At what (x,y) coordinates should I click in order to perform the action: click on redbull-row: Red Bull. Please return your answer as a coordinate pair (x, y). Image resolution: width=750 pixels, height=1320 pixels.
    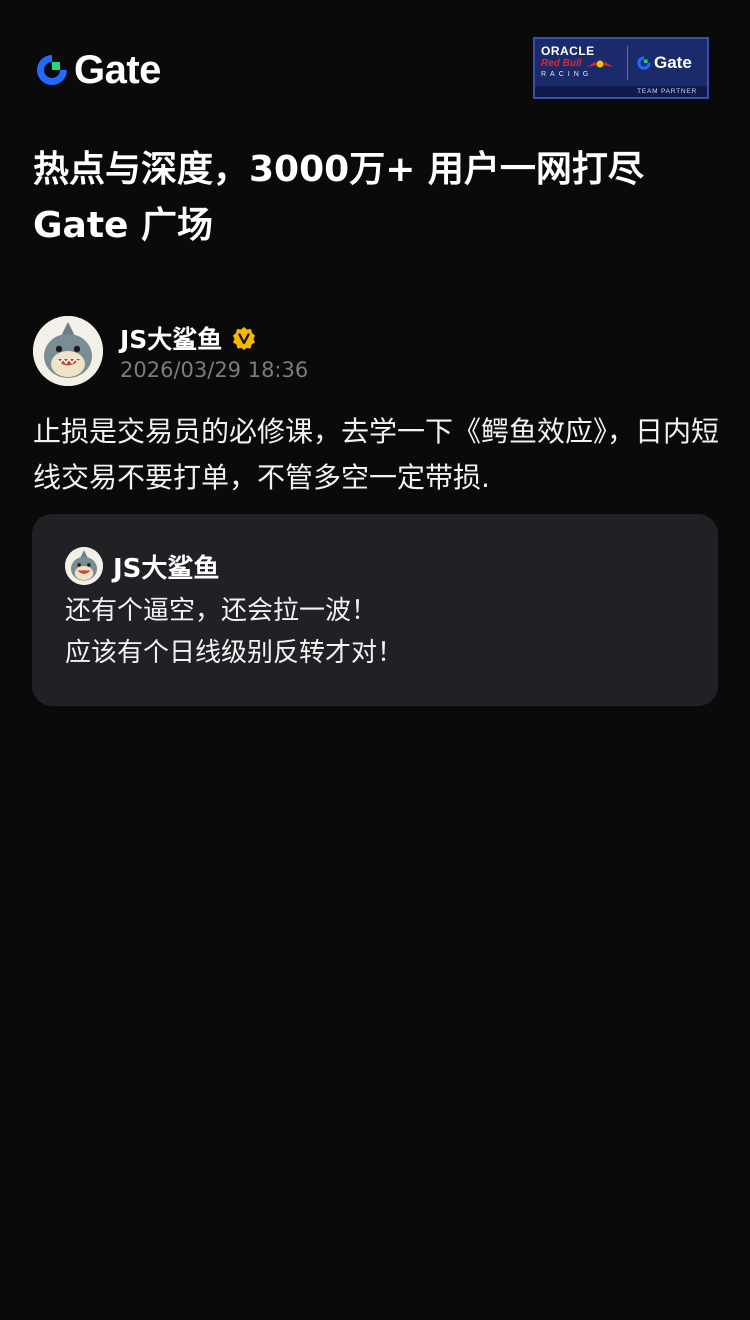
    Looking at the image, I should click on (578, 64).